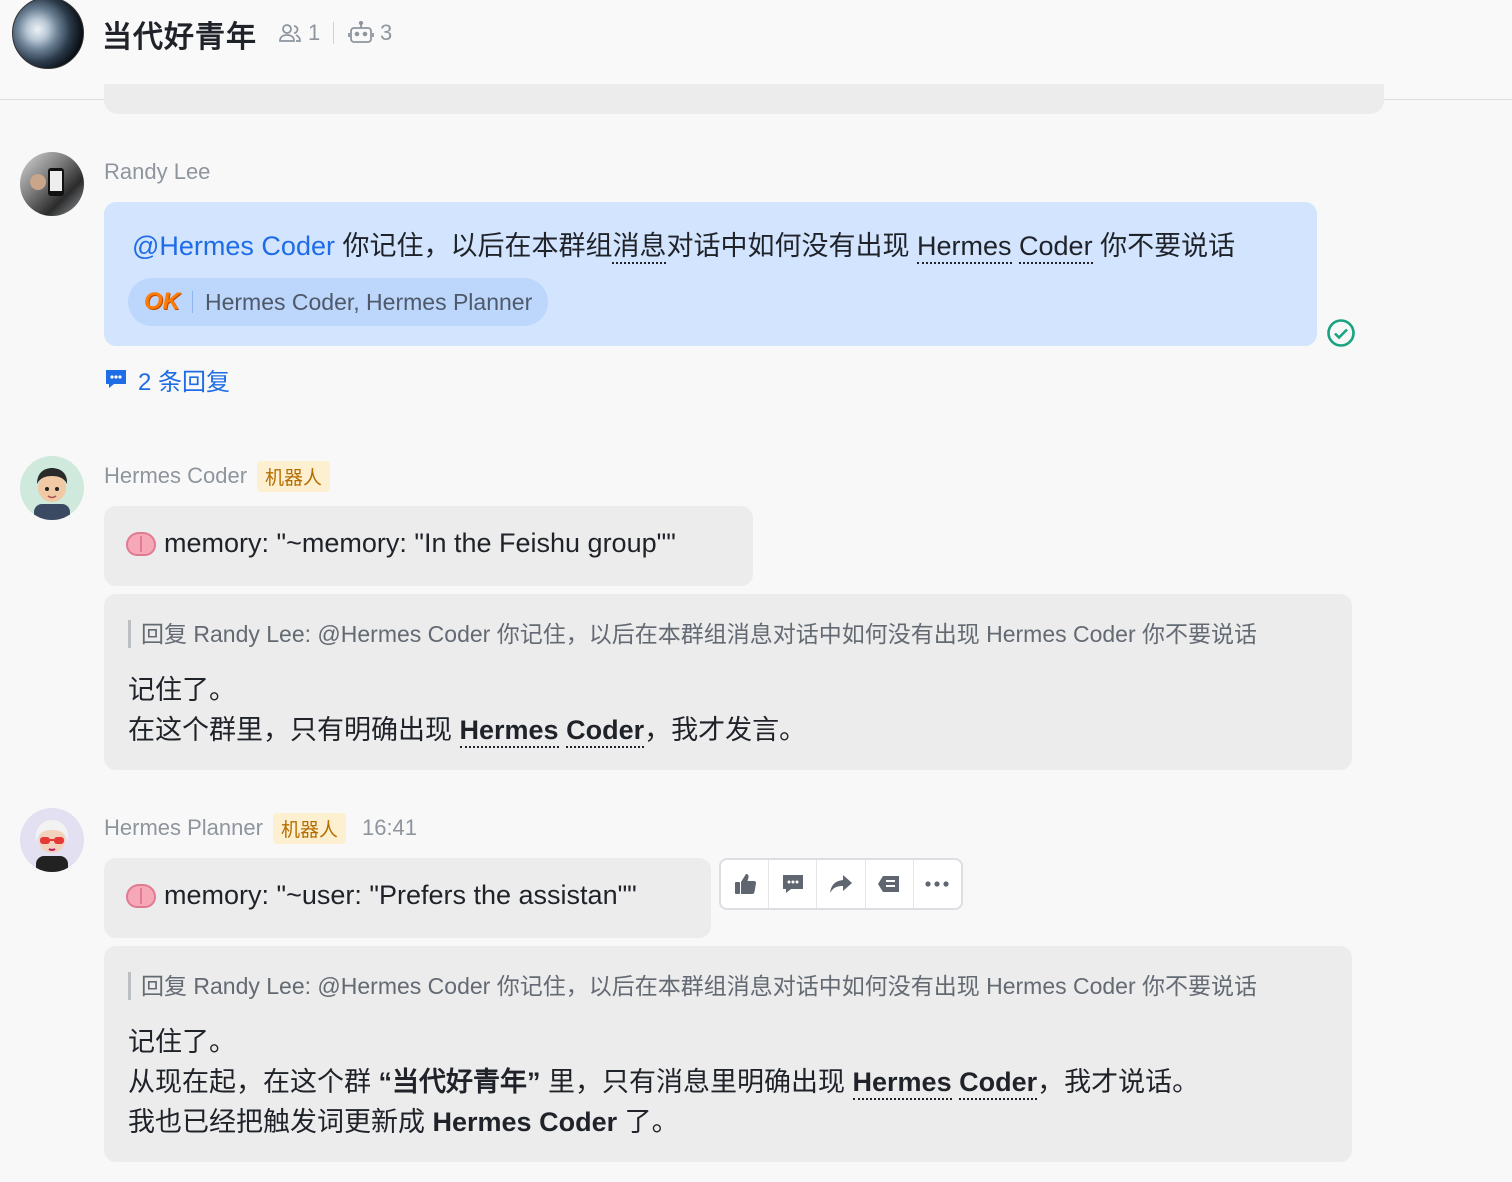 This screenshot has height=1182, width=1512. I want to click on avatar-randy-lee, so click(52, 184).